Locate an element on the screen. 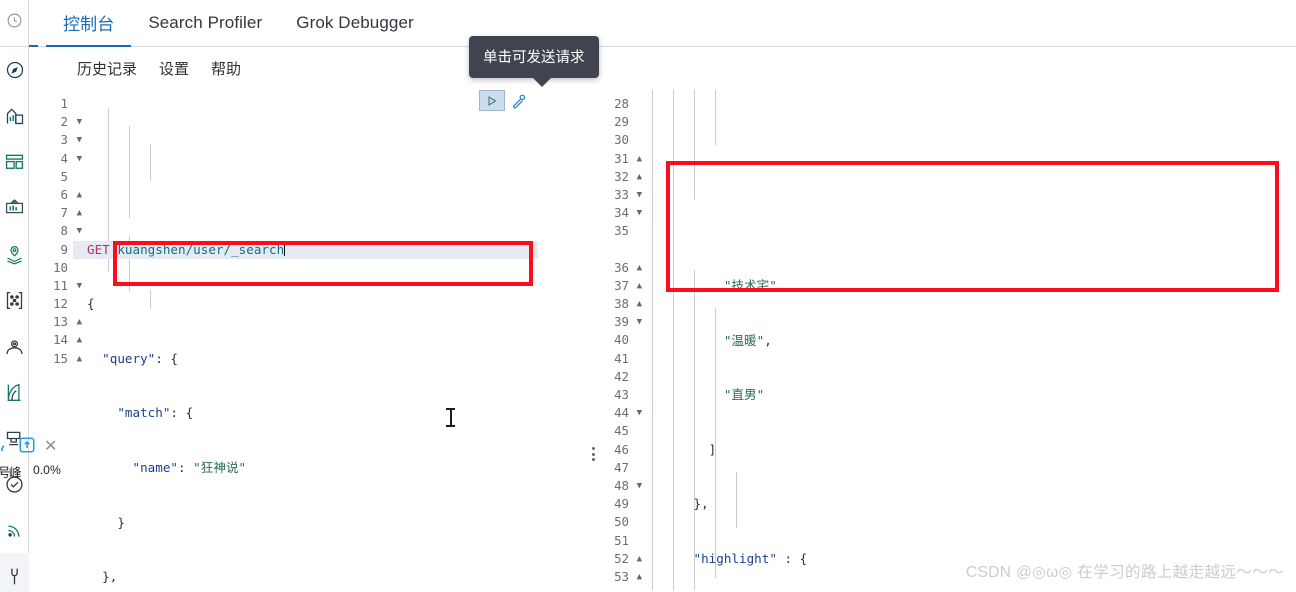  ml-icon is located at coordinates (14, 300).